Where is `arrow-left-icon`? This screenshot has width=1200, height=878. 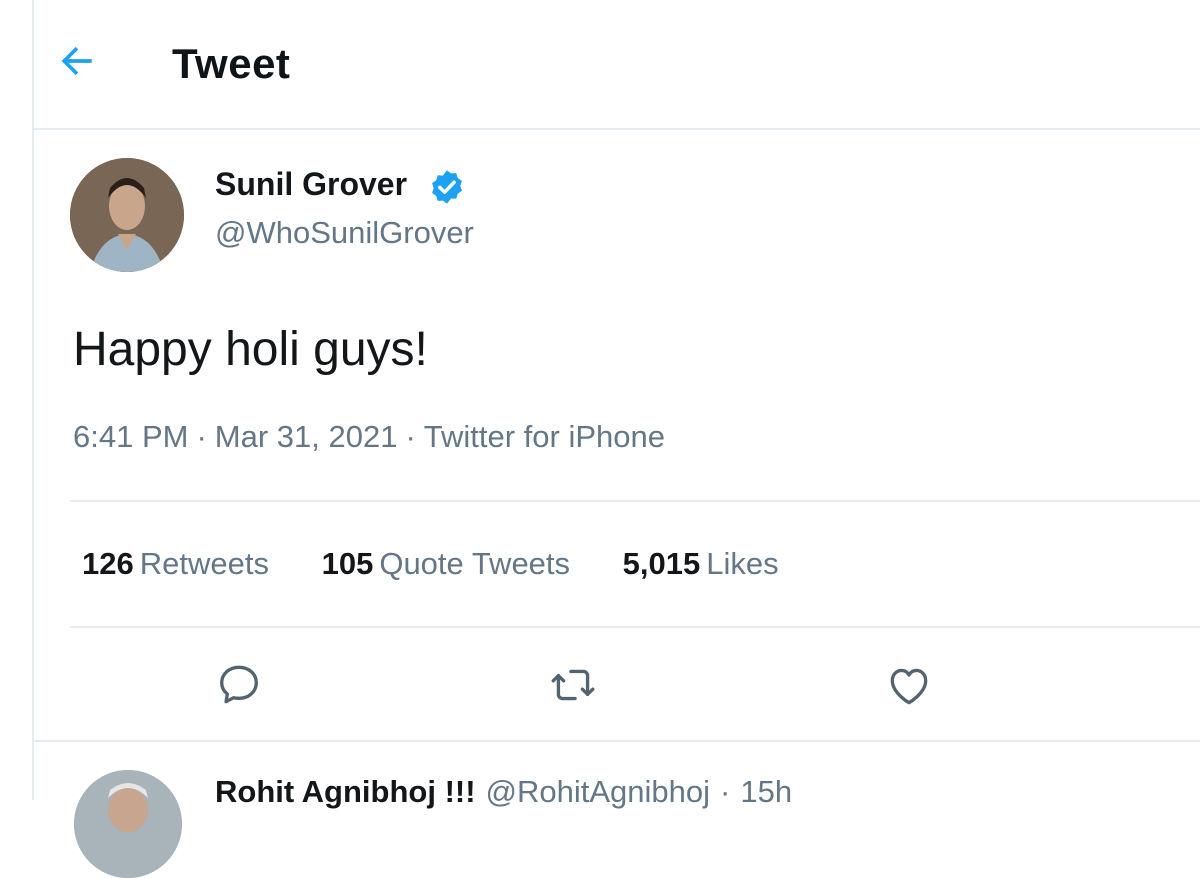 arrow-left-icon is located at coordinates (76, 61).